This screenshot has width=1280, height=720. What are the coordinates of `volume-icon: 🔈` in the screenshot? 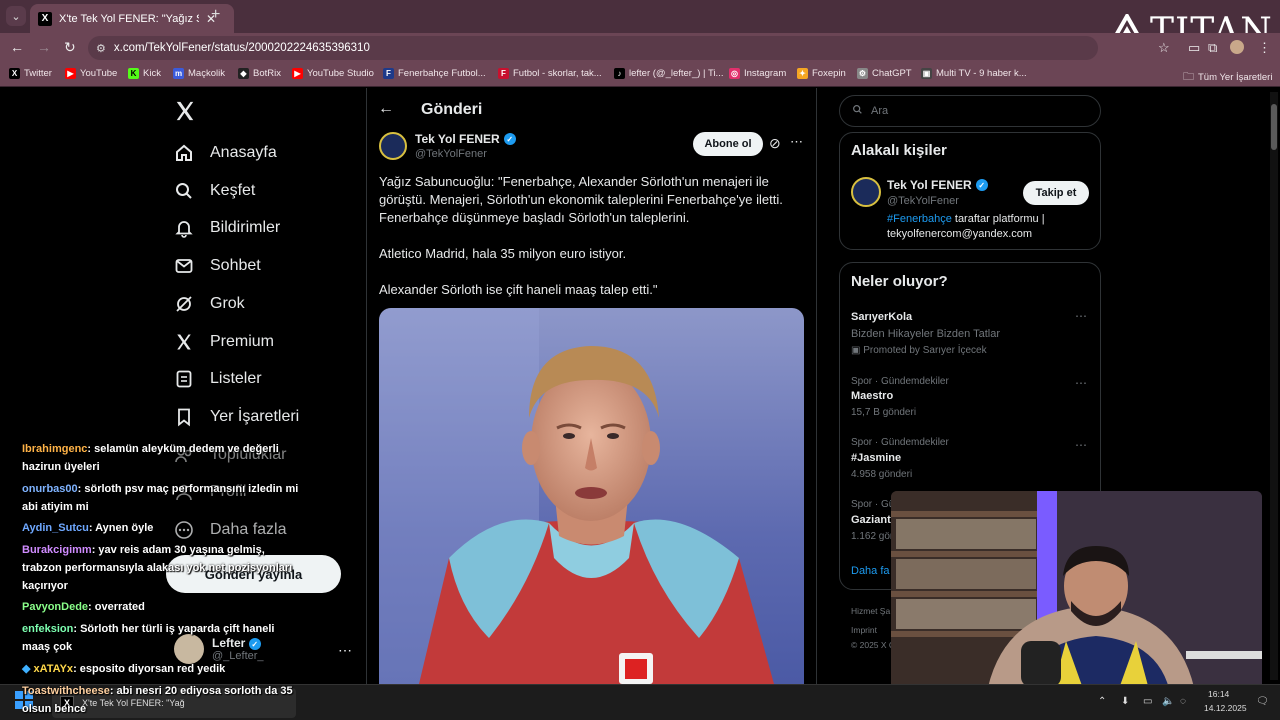 It's located at (1168, 701).